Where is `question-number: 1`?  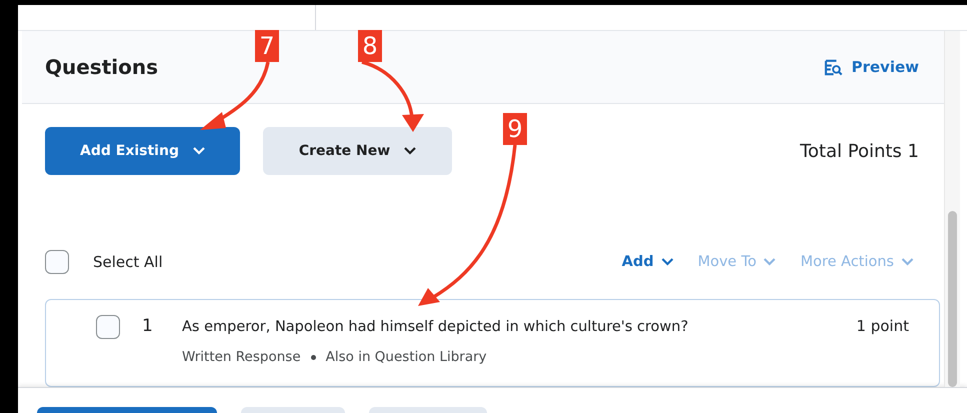
question-number: 1 is located at coordinates (148, 326).